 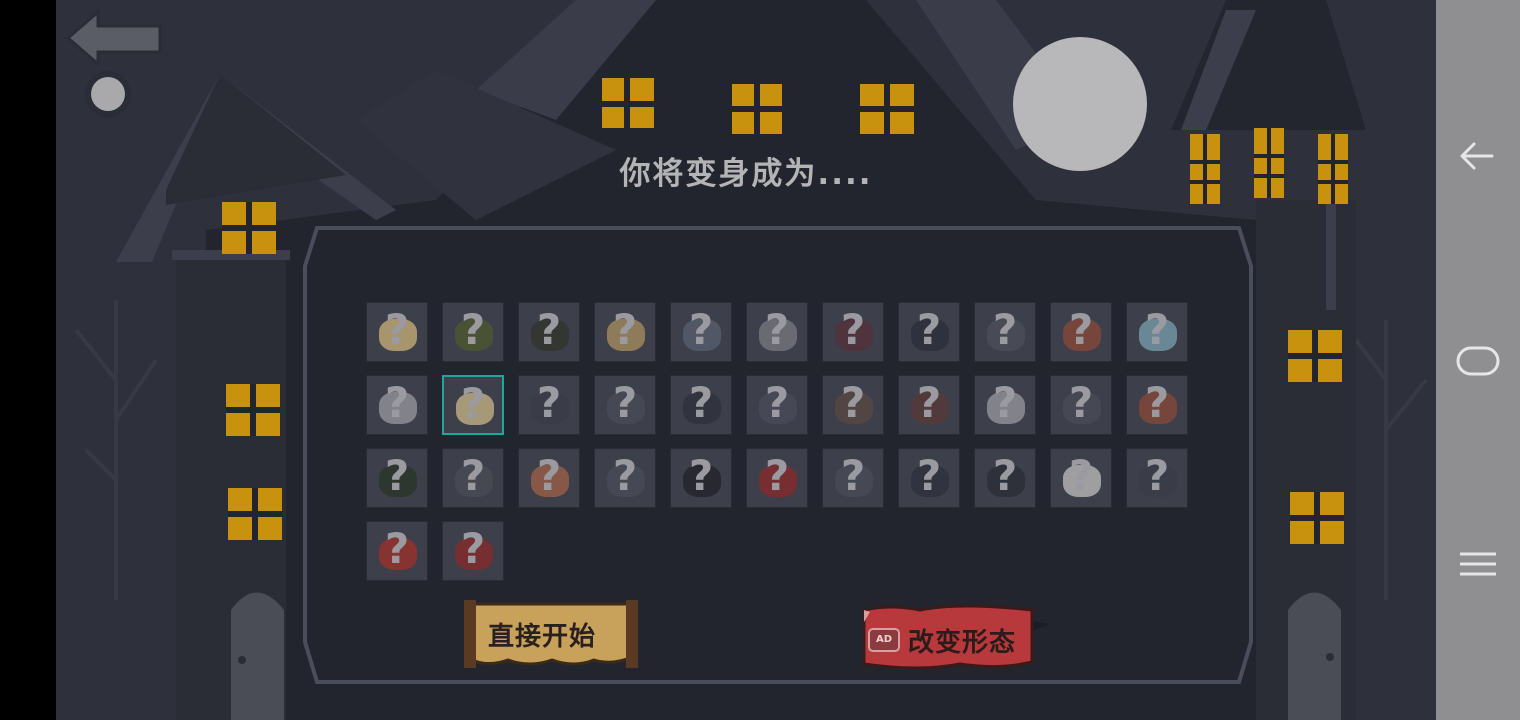 I want to click on change-form-button: AD 改变形态, so click(x=958, y=636).